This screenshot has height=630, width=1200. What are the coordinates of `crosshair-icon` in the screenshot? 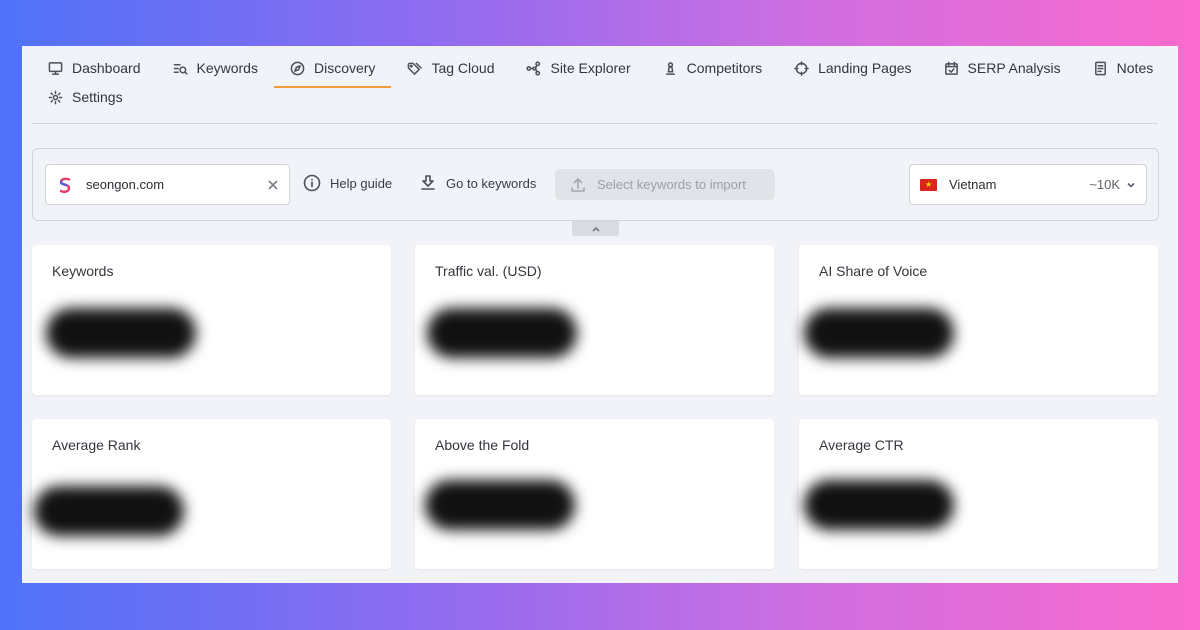 It's located at (801, 68).